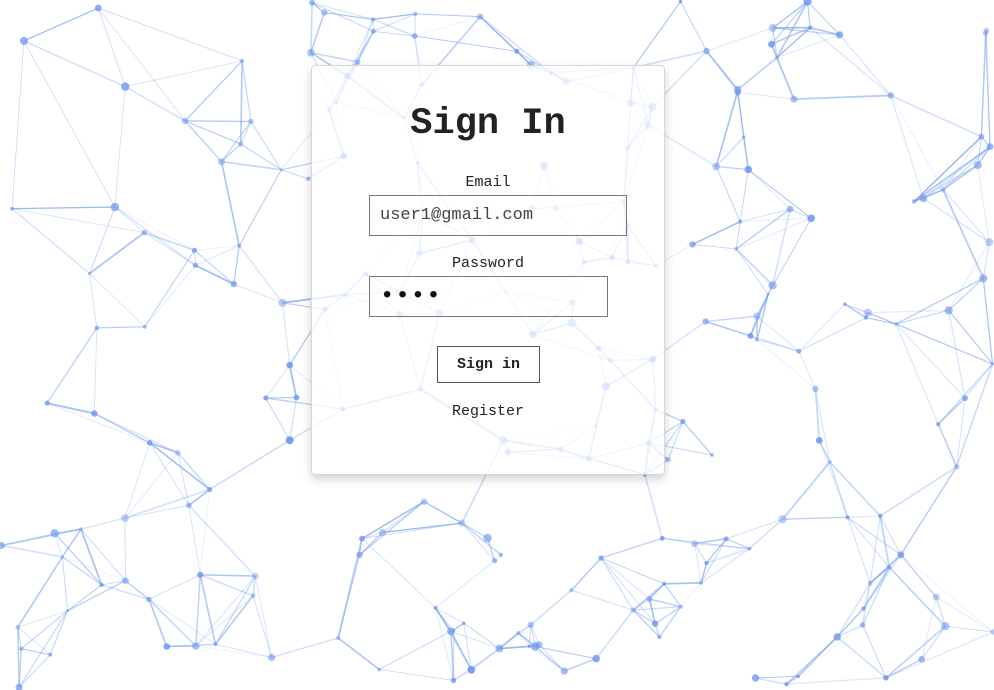 The height and width of the screenshot is (690, 994). Describe the element at coordinates (488, 364) in the screenshot. I see `sign-in-button: Sign in` at that location.